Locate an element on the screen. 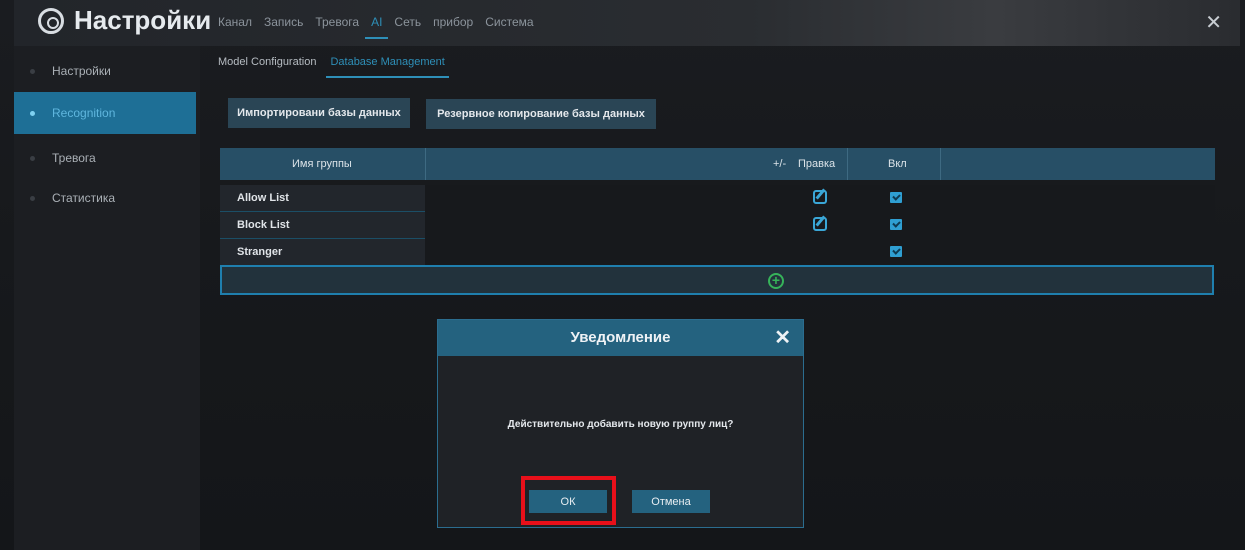 The image size is (1245, 550). tab-channel: Канал is located at coordinates (235, 27).